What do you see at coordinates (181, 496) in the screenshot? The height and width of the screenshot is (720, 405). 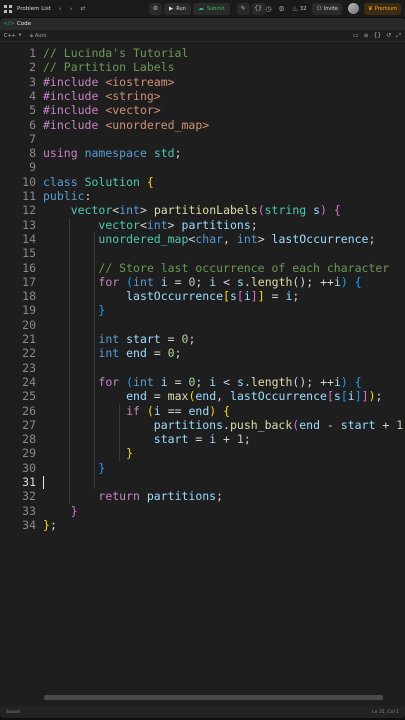 I see `code-token: partitions` at bounding box center [181, 496].